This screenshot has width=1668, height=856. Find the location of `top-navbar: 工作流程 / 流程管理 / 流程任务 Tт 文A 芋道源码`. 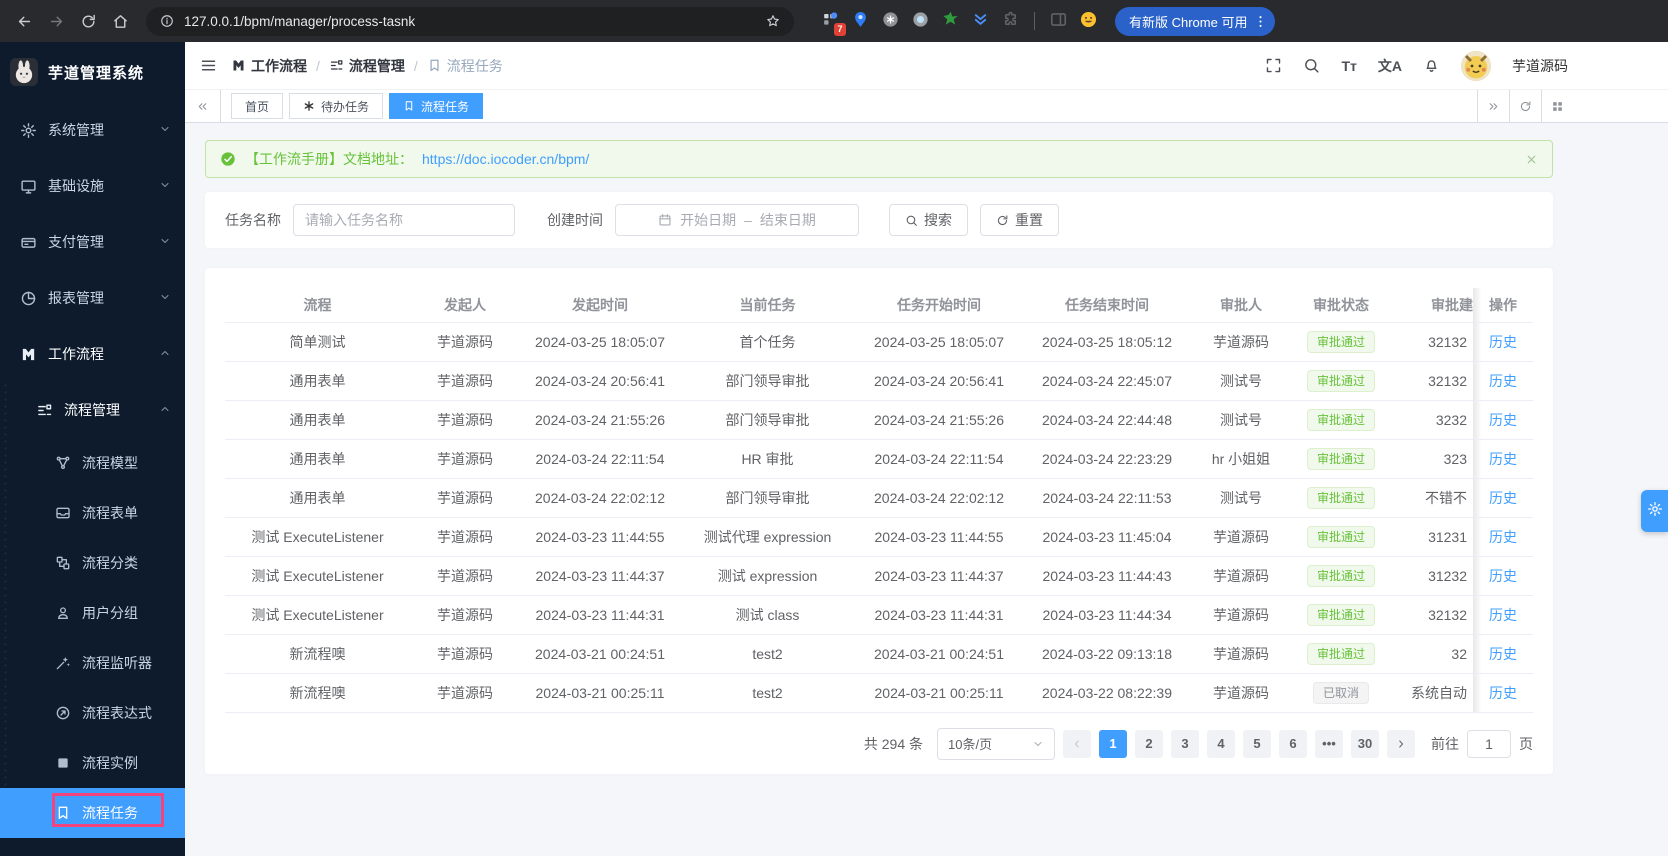

top-navbar: 工作流程 / 流程管理 / 流程任务 Tт 文A 芋道源码 is located at coordinates (926, 66).